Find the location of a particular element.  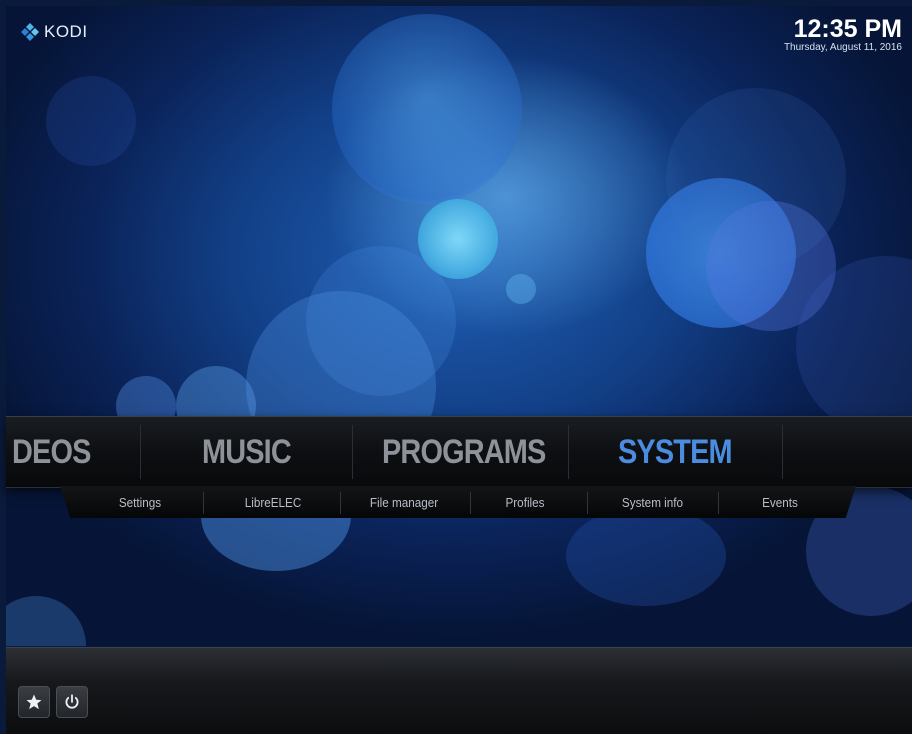

clock-time: 12:35 PM is located at coordinates (847, 29).